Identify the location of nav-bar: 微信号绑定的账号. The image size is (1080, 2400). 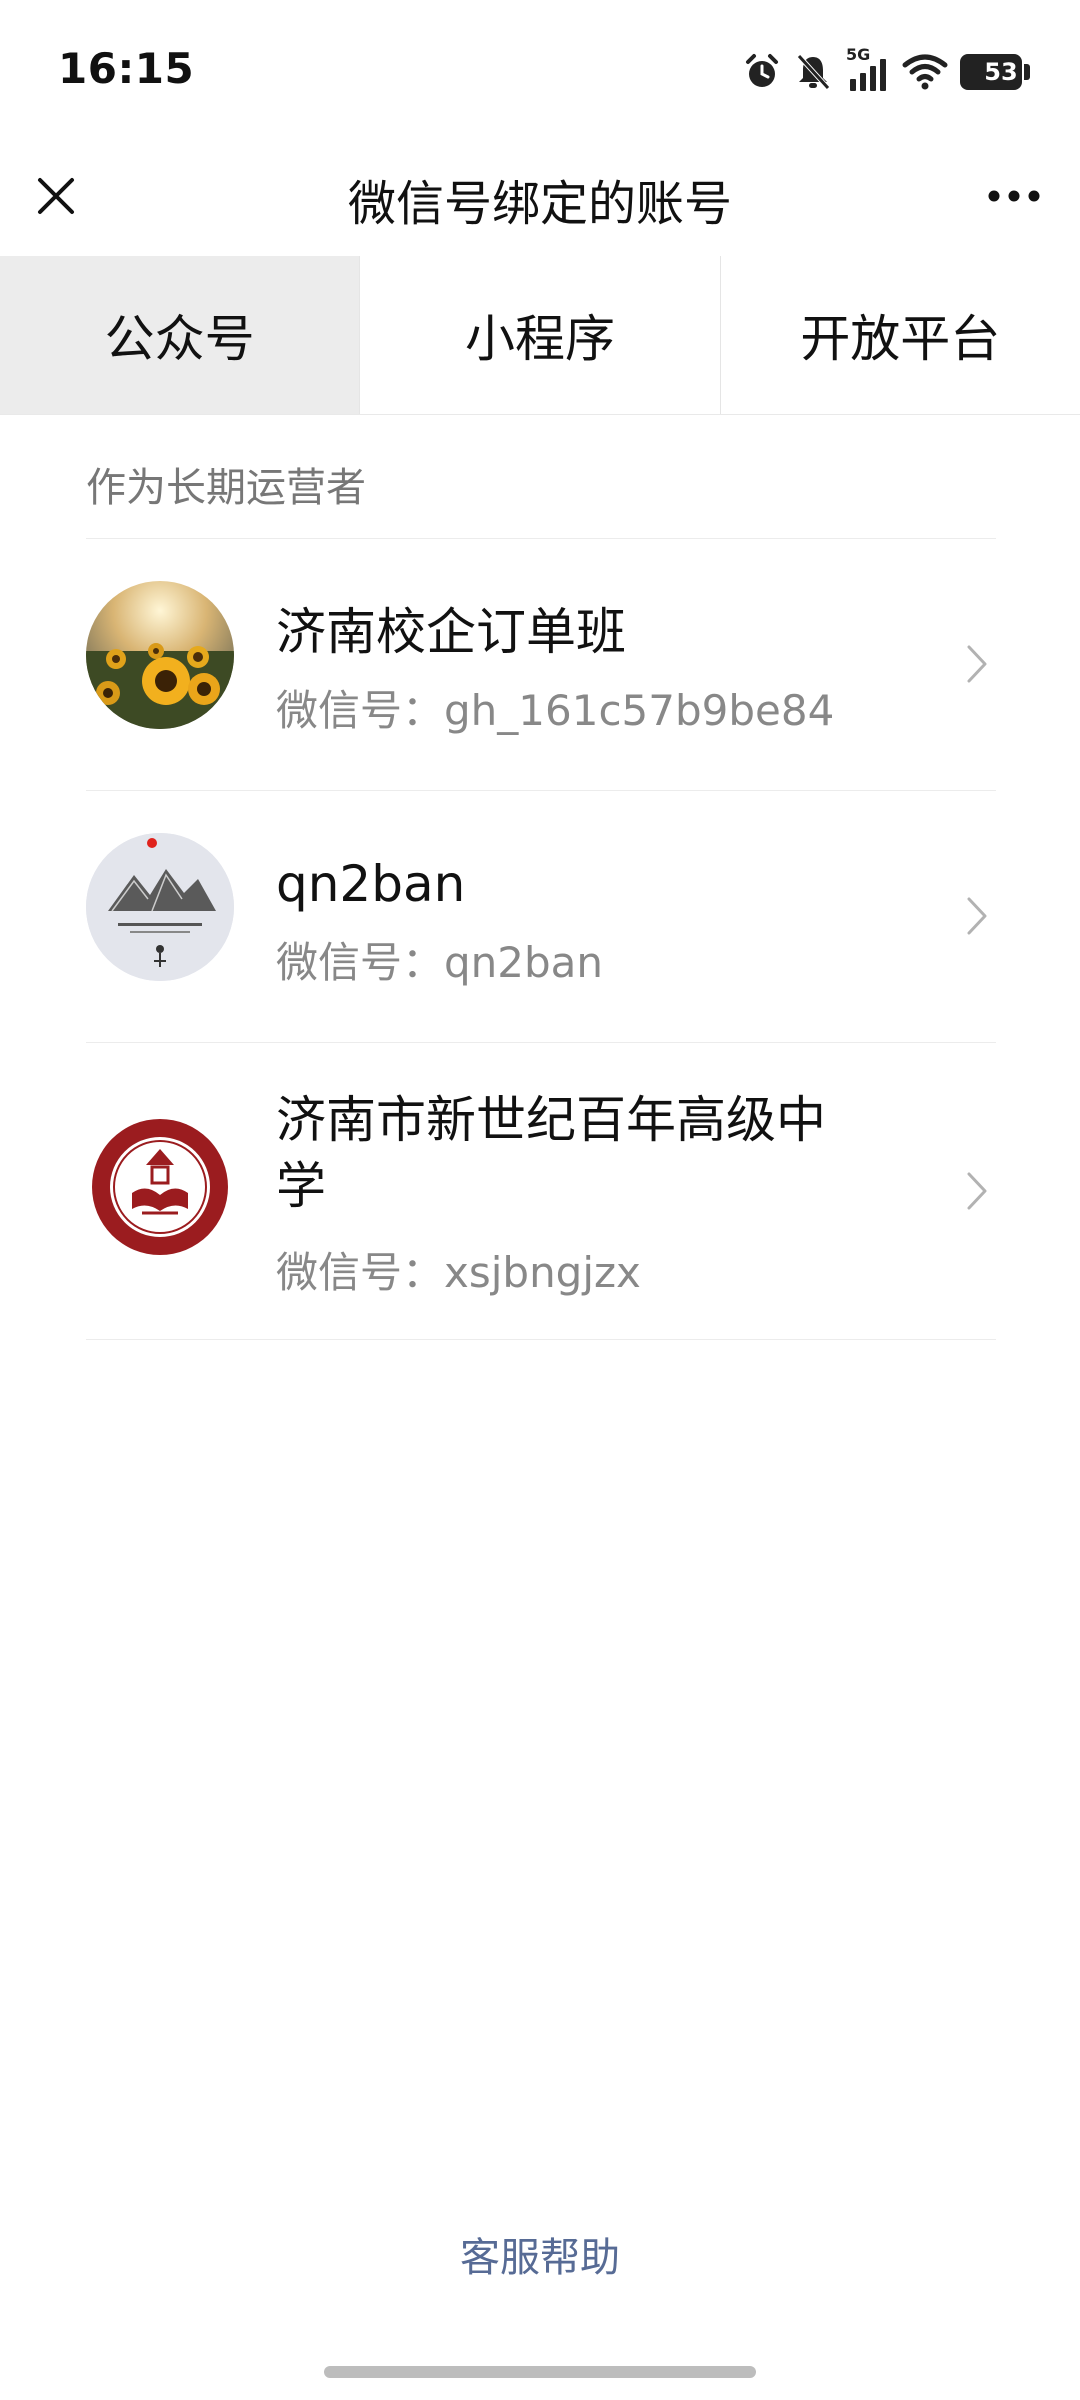
(540, 198).